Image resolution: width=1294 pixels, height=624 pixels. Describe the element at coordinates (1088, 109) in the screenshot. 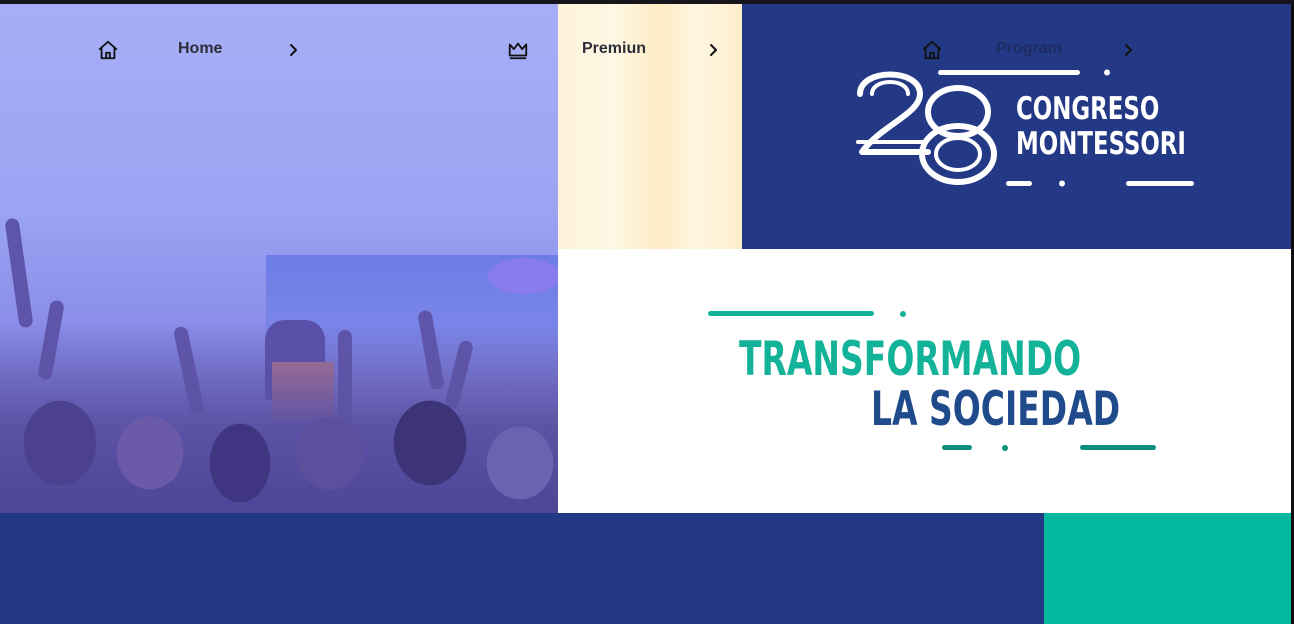

I see `logo-line-1: CONGRESO` at that location.